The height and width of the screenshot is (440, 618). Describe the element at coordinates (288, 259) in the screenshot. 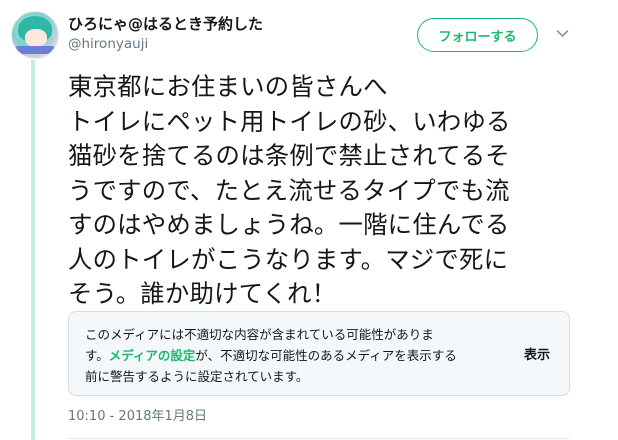

I see `tweet-line: 人のトイレがこうなります。マジで死に` at that location.